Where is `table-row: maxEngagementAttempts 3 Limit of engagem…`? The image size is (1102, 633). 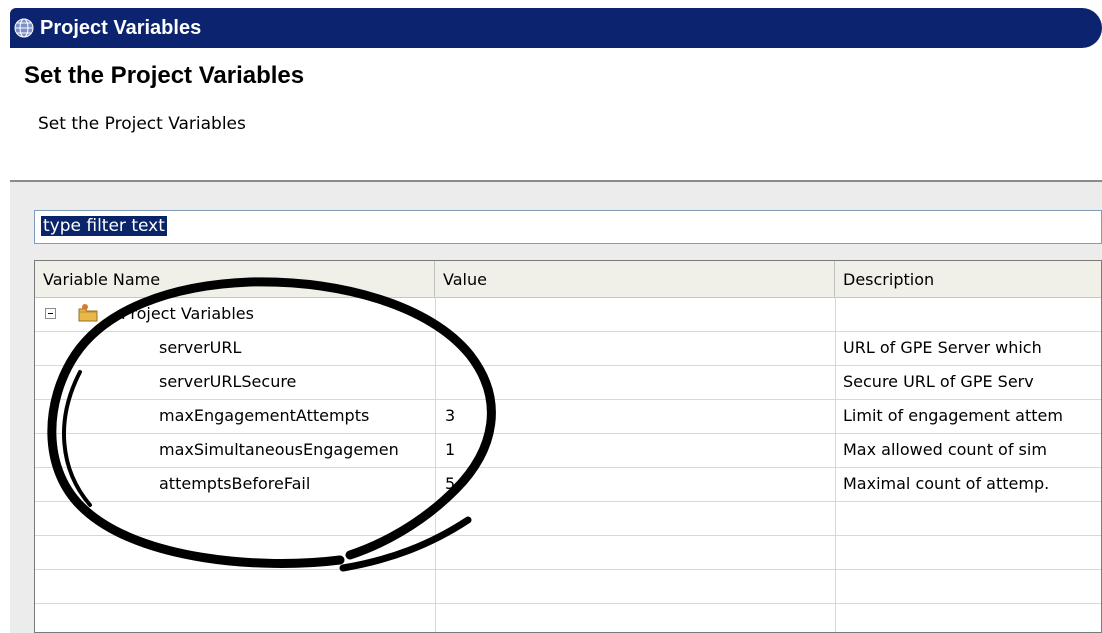
table-row: maxEngagementAttempts 3 Limit of engagem… is located at coordinates (568, 416).